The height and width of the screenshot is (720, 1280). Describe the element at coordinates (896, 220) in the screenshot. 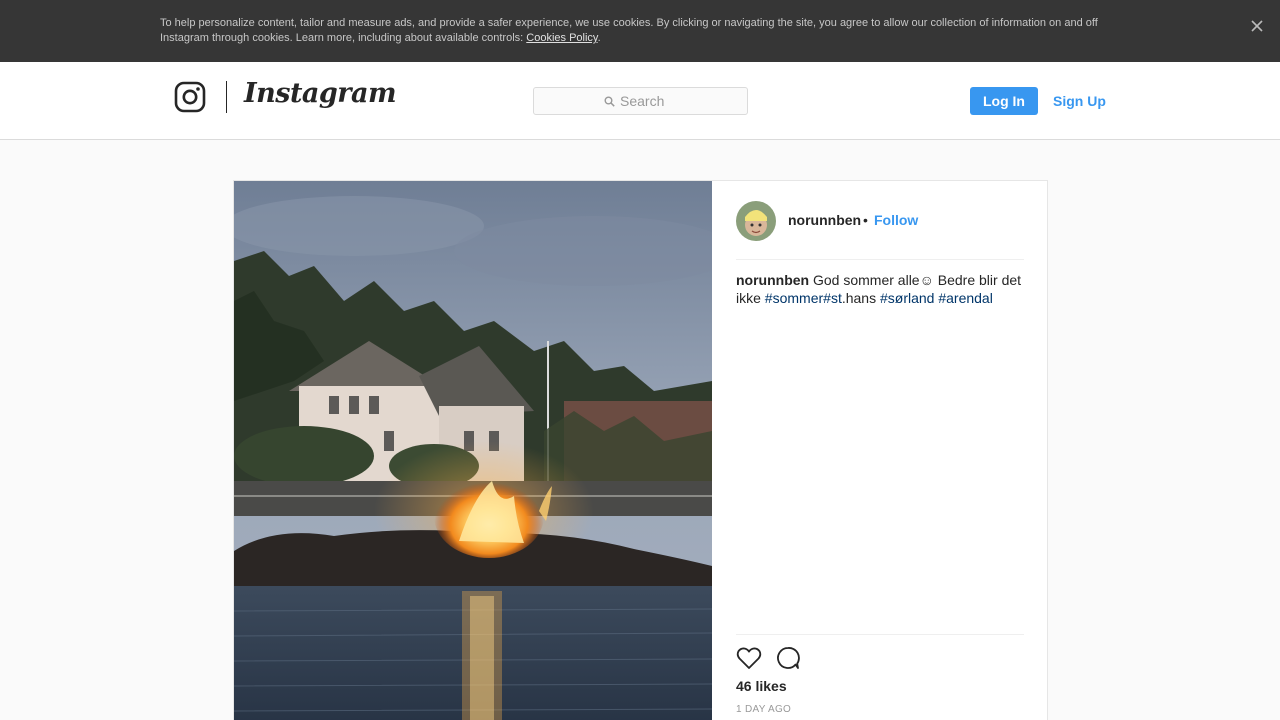

I see `follow-button: Follow` at that location.